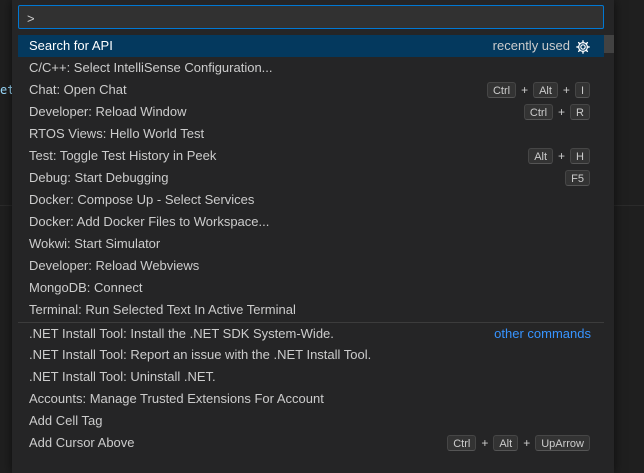 This screenshot has height=473, width=644. Describe the element at coordinates (311, 90) in the screenshot. I see `command-item-chat-open-chat: Chat: Open Chat Ctrl + Alt + I` at that location.